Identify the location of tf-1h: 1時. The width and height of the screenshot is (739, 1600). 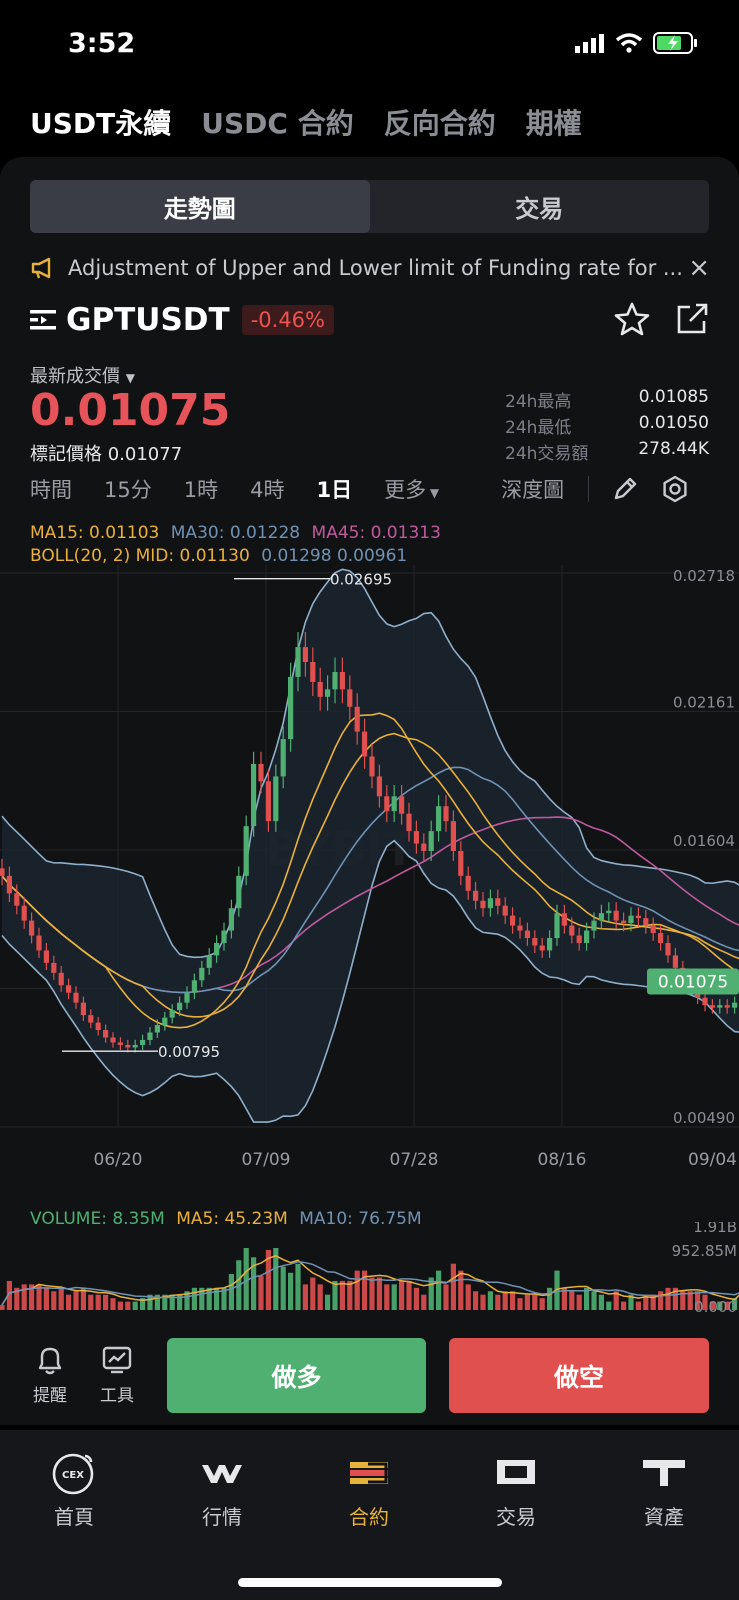
(201, 489).